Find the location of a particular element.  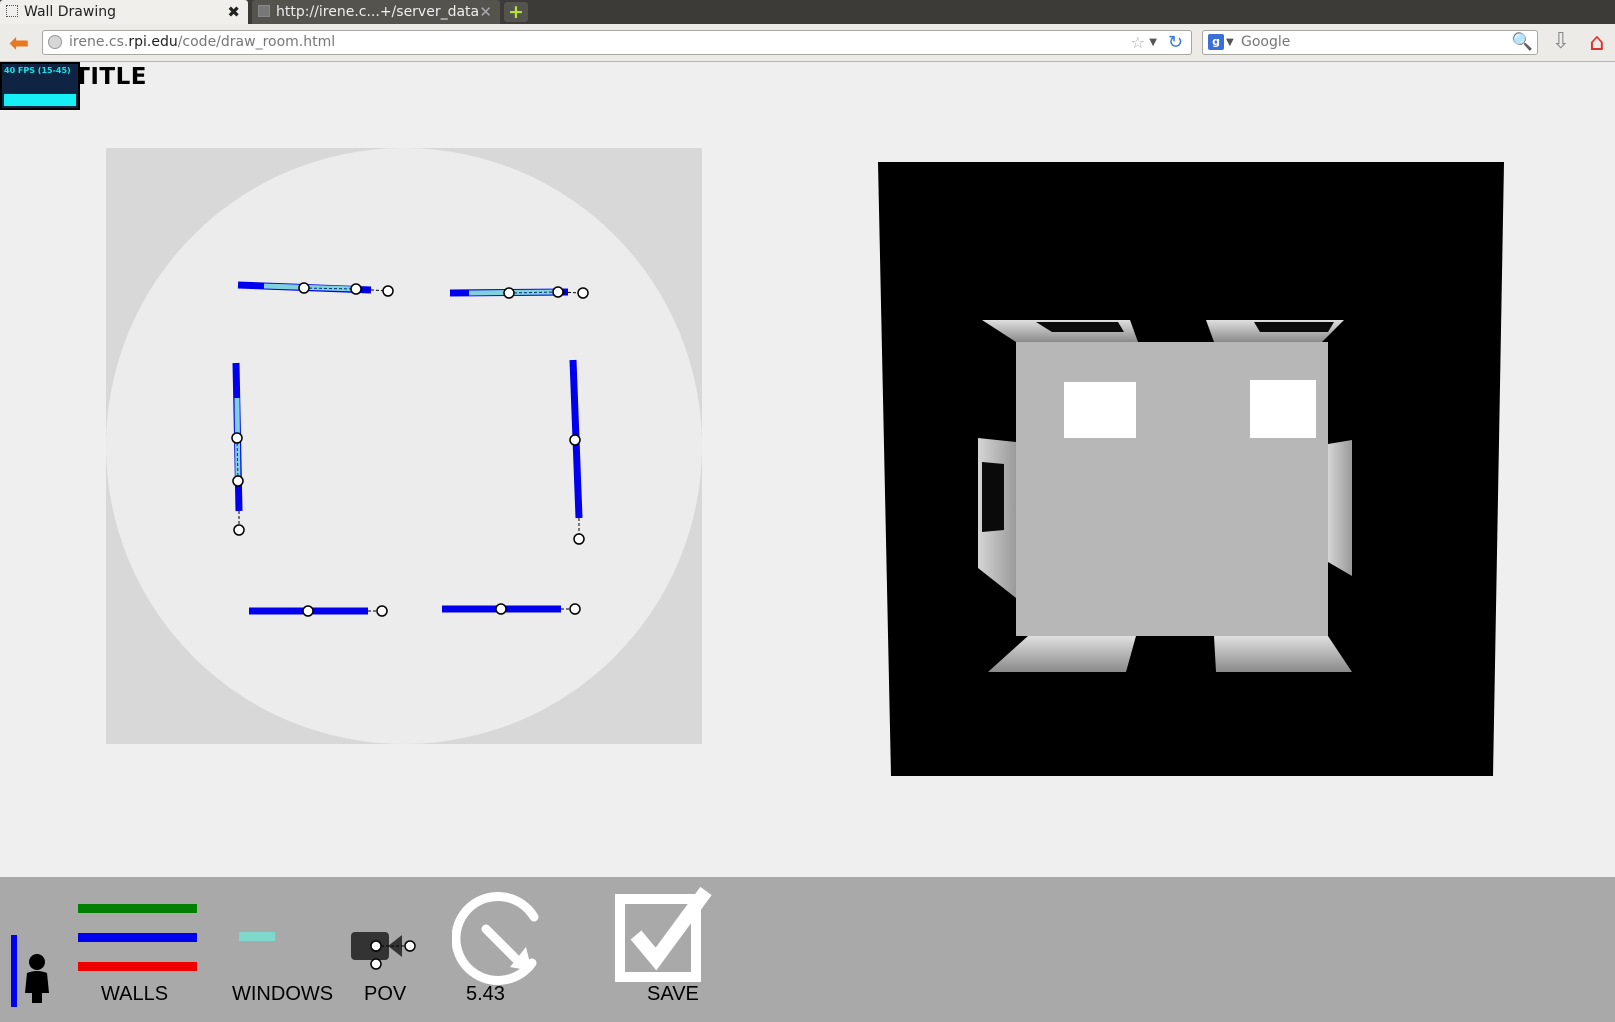

window-swatch is located at coordinates (257, 936).